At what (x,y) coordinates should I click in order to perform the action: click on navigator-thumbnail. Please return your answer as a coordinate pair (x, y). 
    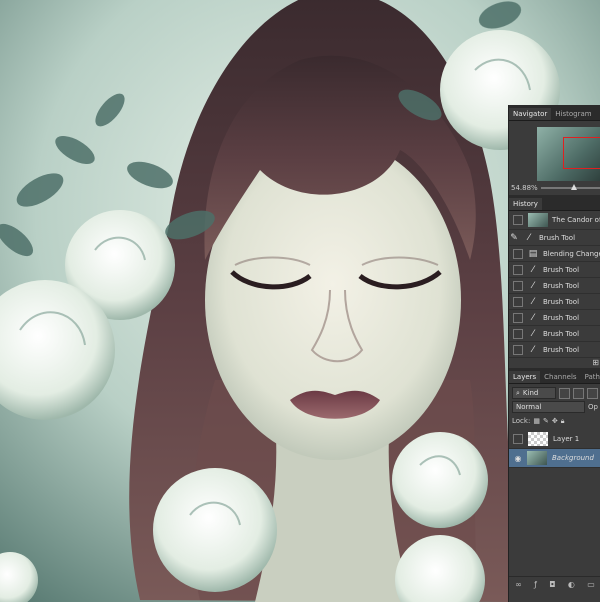
    Looking at the image, I should click on (568, 154).